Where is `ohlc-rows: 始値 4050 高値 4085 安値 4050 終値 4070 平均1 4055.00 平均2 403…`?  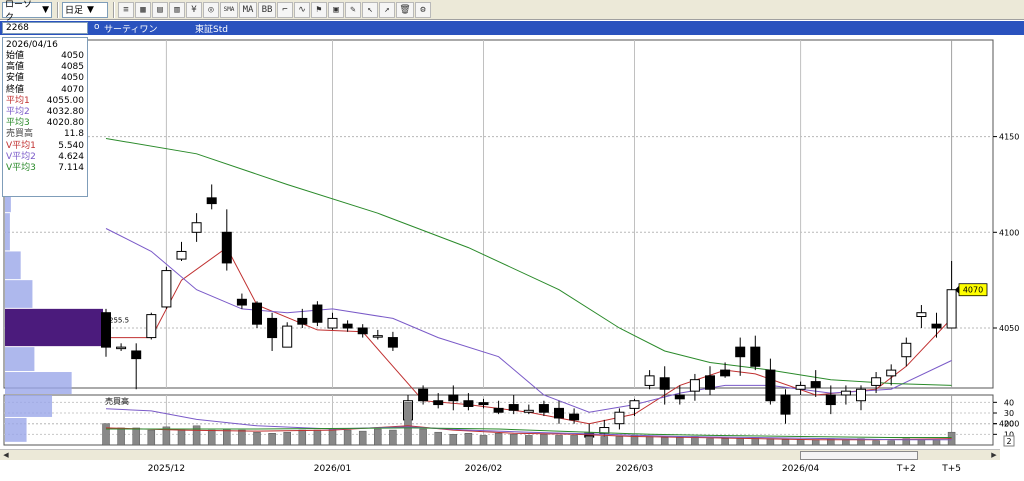
ohlc-rows: 始値 4050 高値 4085 安値 4050 終値 4070 平均1 4055.00 平均2 403… is located at coordinates (45, 112).